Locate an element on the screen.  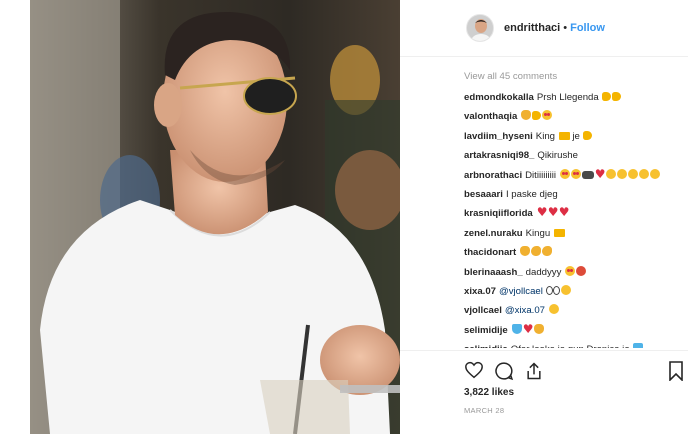
comment-item: edmondkokalla Prsh Llegenda is located at coordinates (576, 97).